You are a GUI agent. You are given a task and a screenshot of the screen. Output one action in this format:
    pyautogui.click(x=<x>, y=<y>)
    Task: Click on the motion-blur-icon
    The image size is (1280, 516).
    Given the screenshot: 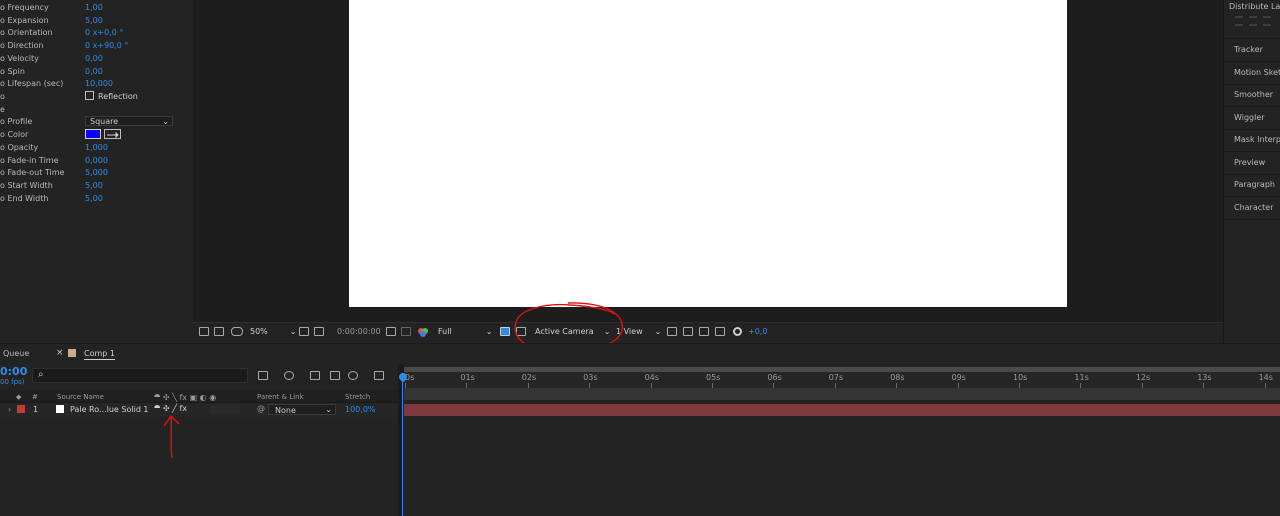 What is the action you would take?
    pyautogui.click(x=353, y=375)
    